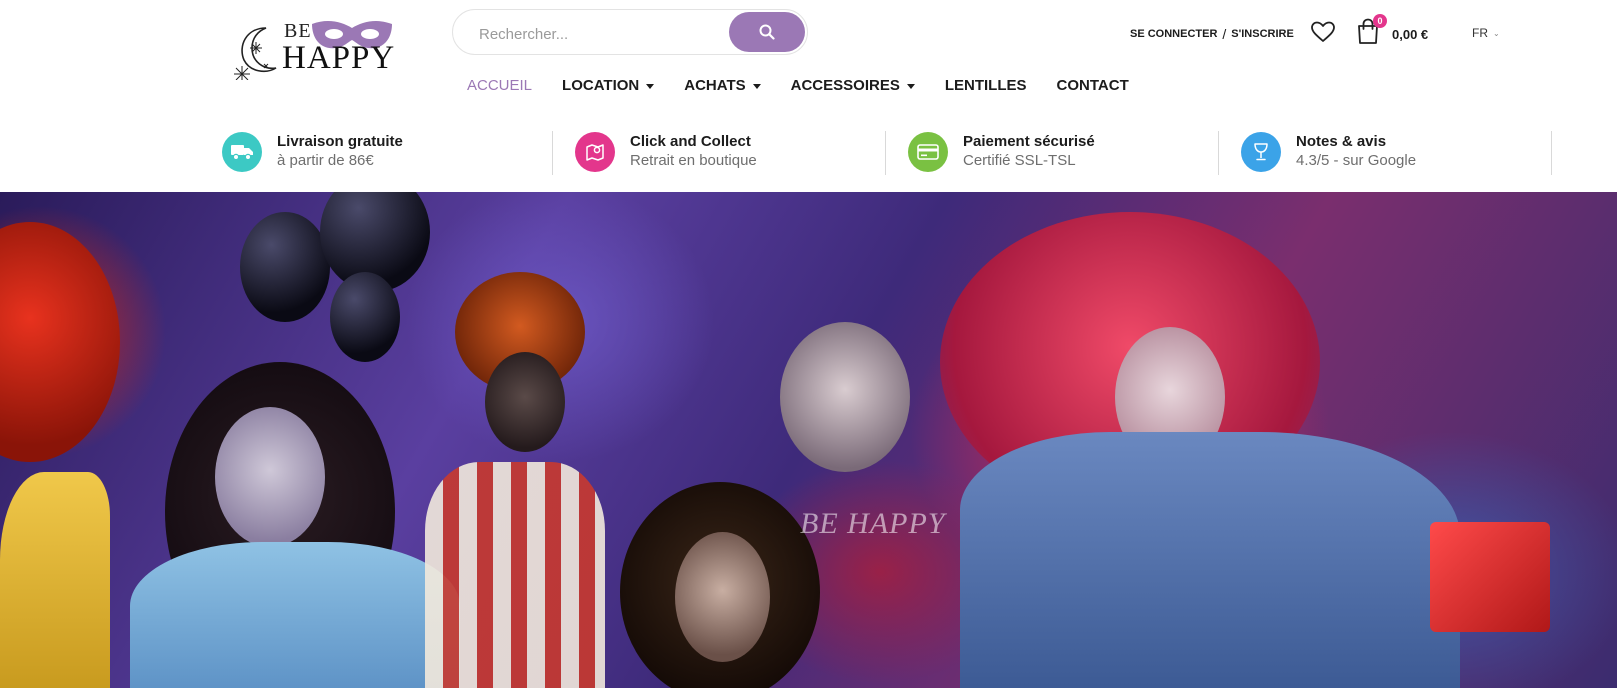  I want to click on search-bar, so click(630, 32).